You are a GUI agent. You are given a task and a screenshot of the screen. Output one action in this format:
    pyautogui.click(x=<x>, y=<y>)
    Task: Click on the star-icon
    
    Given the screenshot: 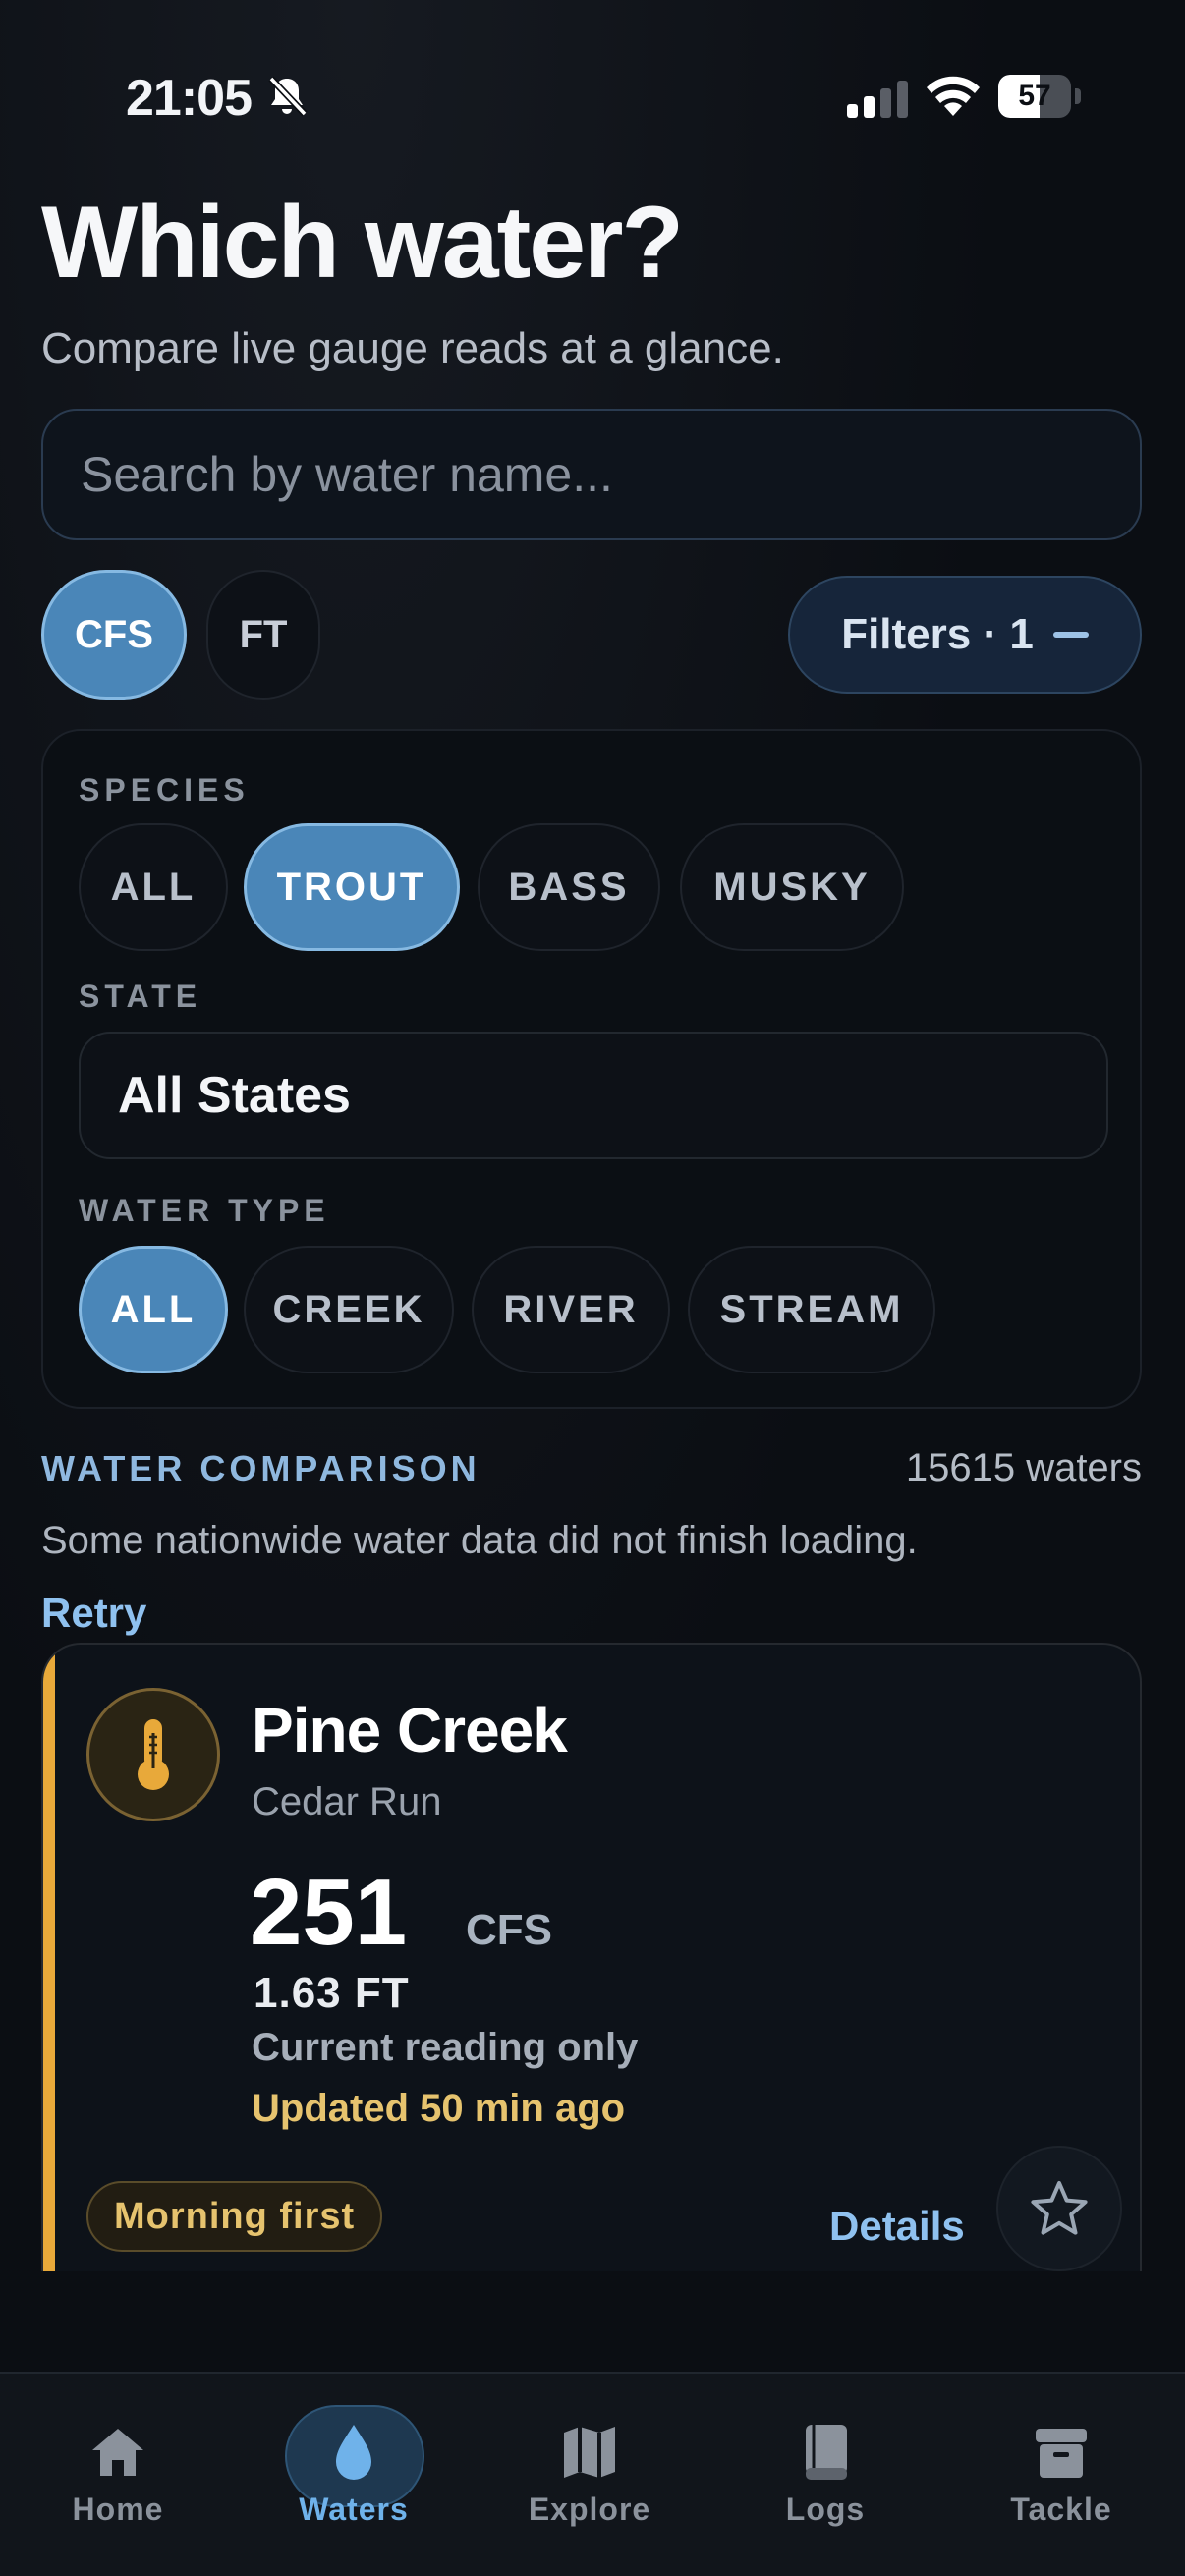 What is the action you would take?
    pyautogui.click(x=1060, y=2208)
    